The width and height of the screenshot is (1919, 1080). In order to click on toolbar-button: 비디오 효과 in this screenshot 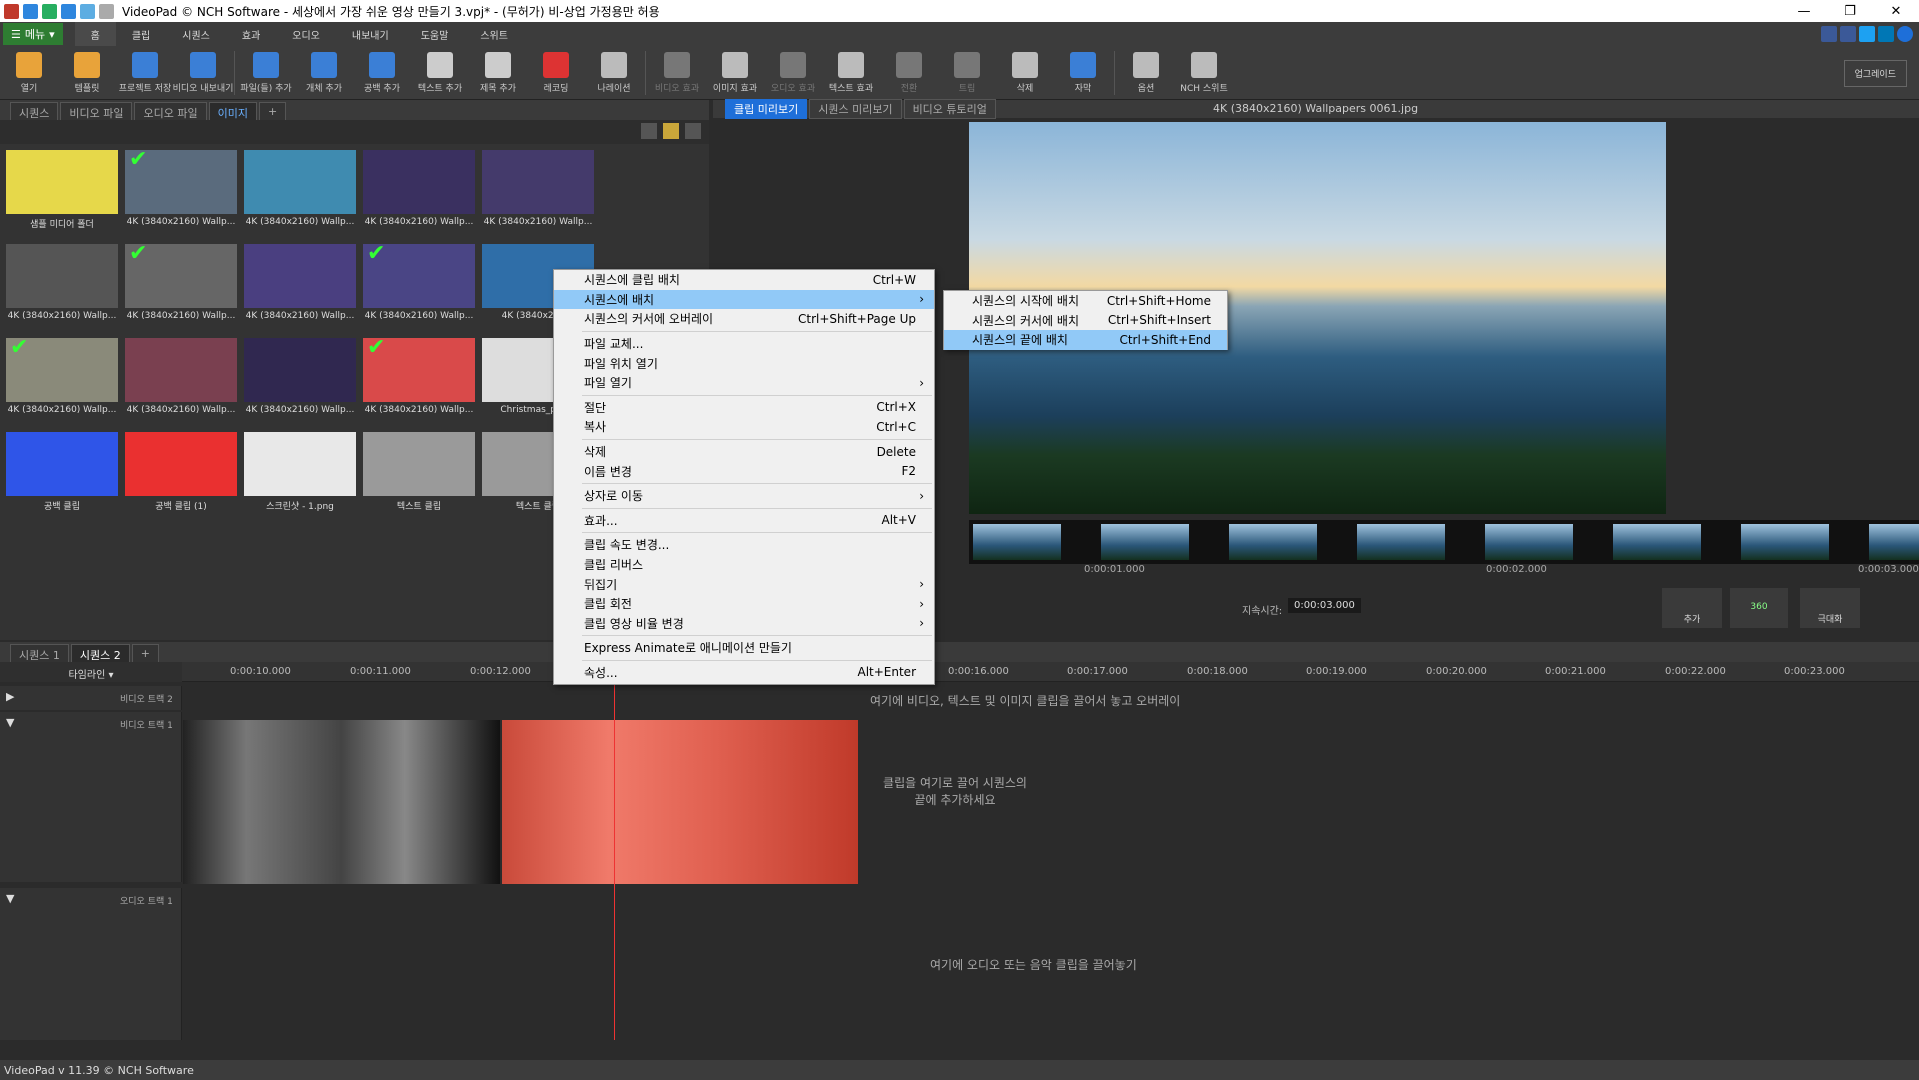, I will do `click(677, 73)`.